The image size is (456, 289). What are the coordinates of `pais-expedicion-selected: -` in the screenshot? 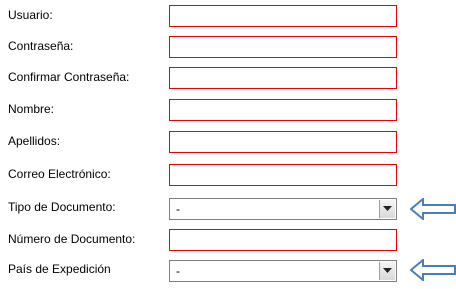 It's located at (178, 271).